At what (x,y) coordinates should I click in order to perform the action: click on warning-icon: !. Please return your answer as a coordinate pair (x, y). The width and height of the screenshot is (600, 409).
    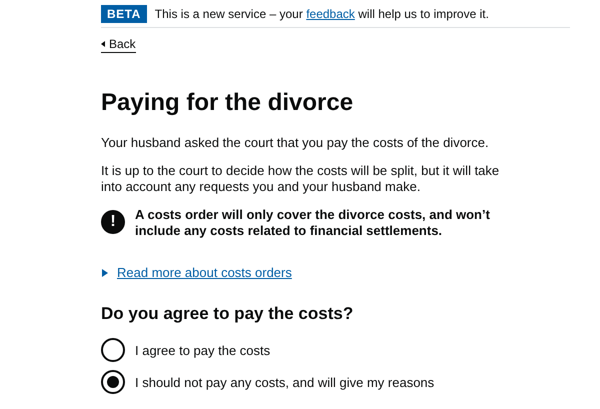
    Looking at the image, I should click on (113, 222).